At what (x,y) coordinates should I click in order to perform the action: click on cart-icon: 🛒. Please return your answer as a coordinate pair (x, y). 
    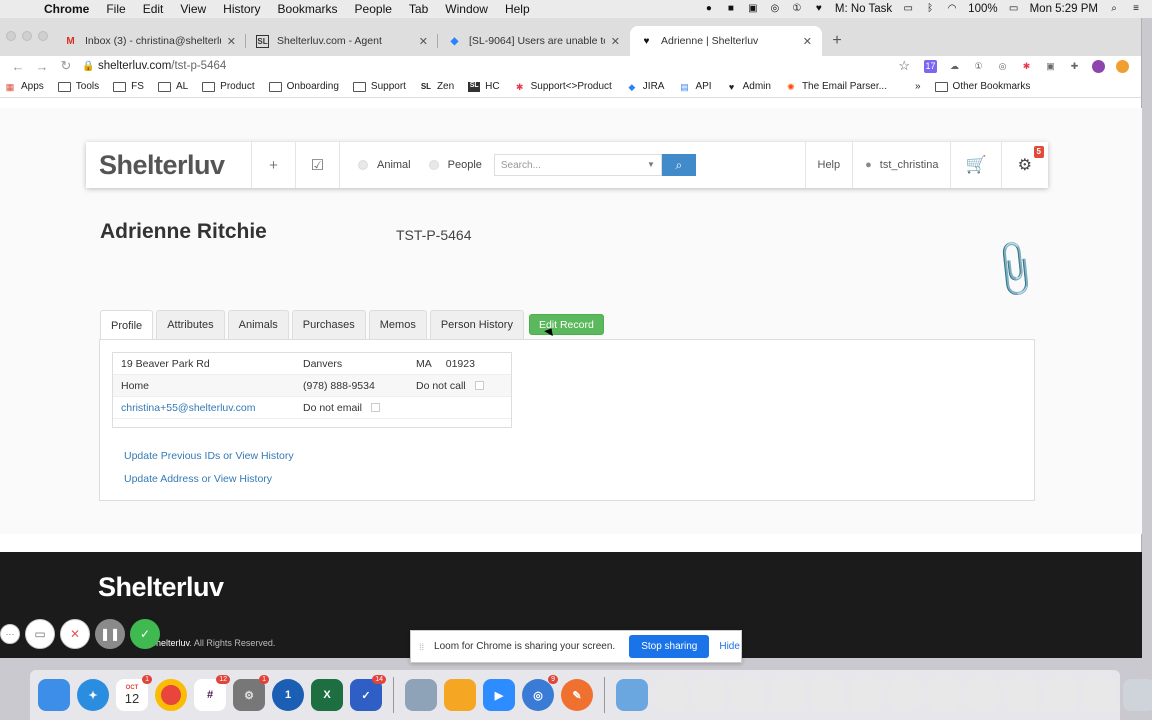
    Looking at the image, I should click on (975, 165).